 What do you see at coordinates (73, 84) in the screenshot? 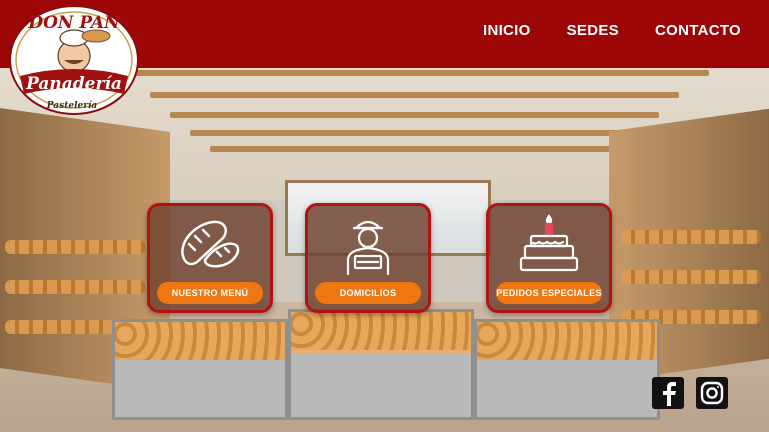
I see `svg-text: Panadería` at bounding box center [73, 84].